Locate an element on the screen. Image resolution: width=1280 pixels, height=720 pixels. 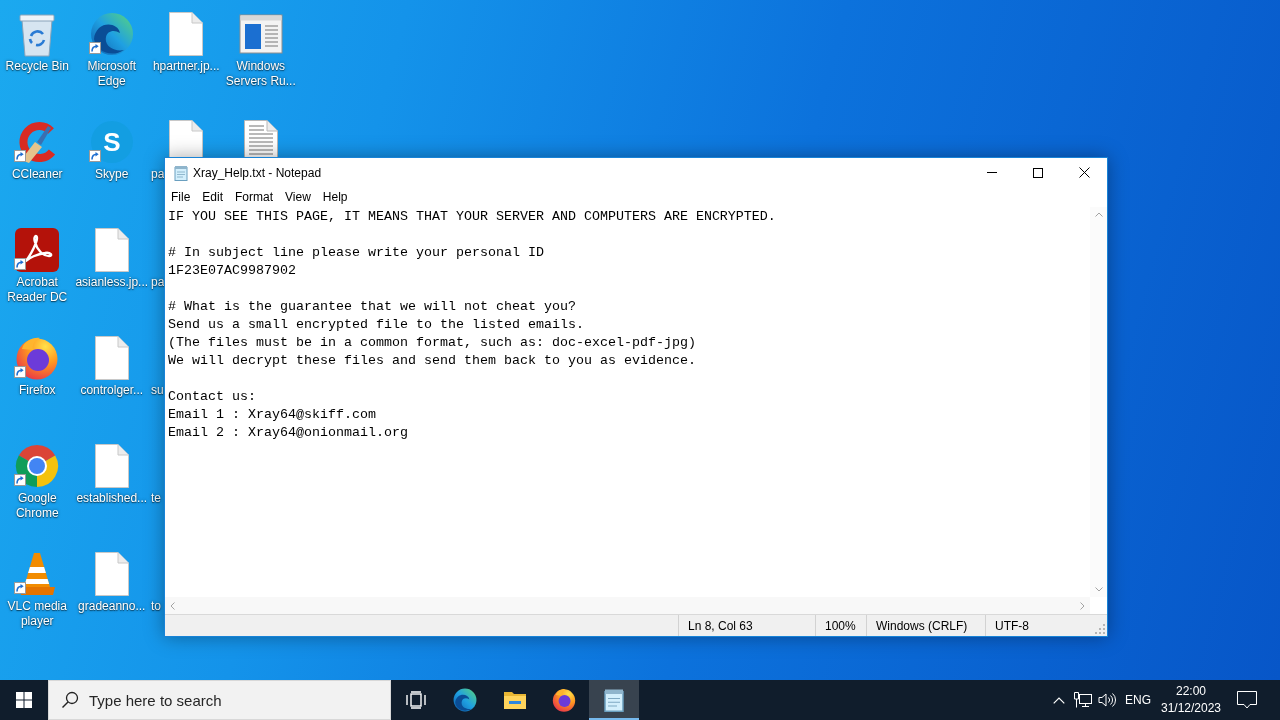
chrome-logo-icon is located at coordinates (37, 466).